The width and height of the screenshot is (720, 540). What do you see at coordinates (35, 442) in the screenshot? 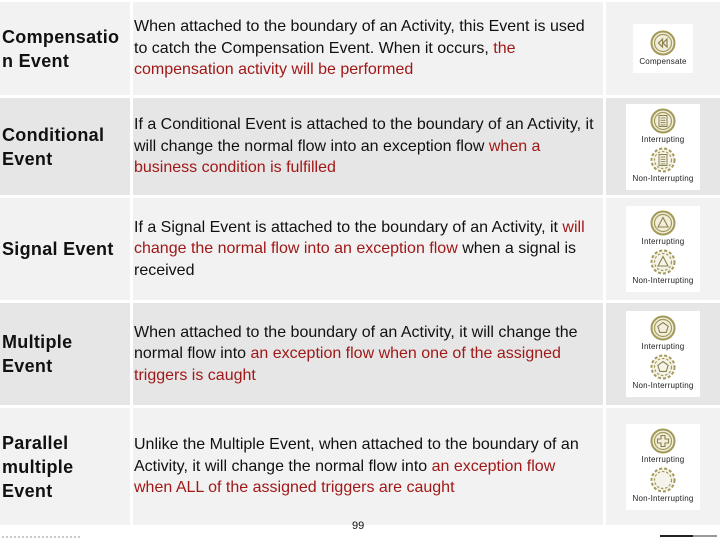
I see `event-name-line: Parallel` at bounding box center [35, 442].